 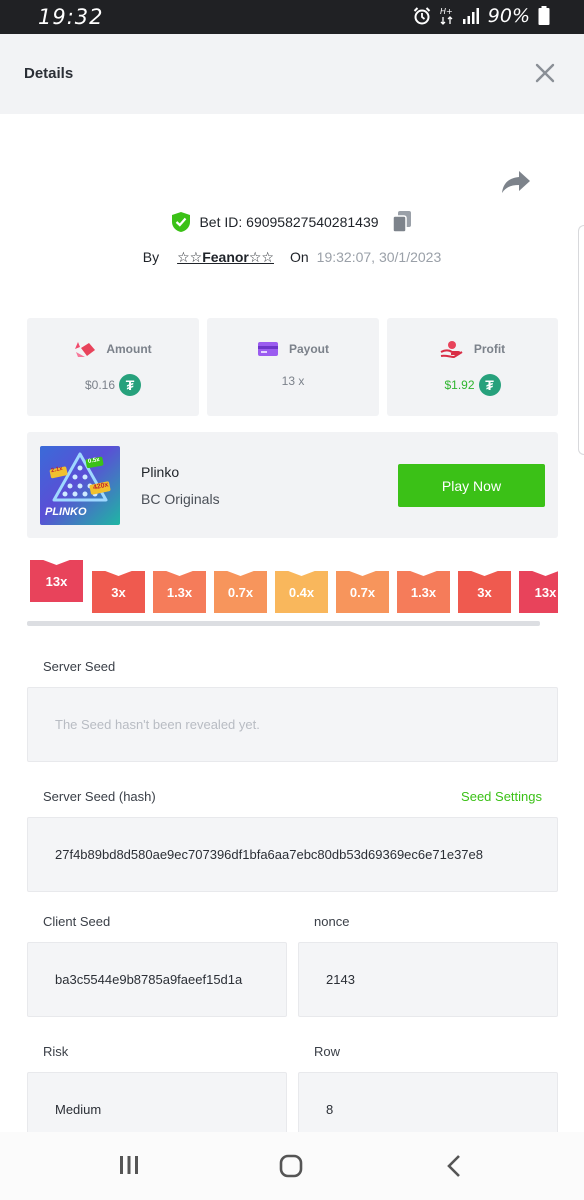 What do you see at coordinates (332, 921) in the screenshot?
I see `nonce-label: nonce` at bounding box center [332, 921].